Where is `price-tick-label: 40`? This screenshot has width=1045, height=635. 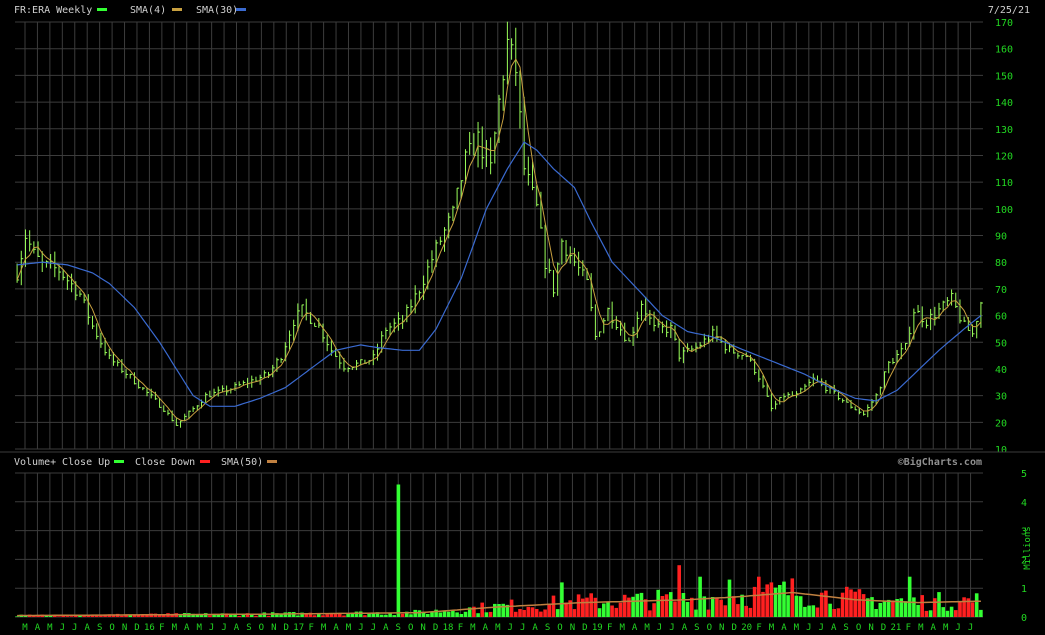 price-tick-label: 40 is located at coordinates (1001, 370).